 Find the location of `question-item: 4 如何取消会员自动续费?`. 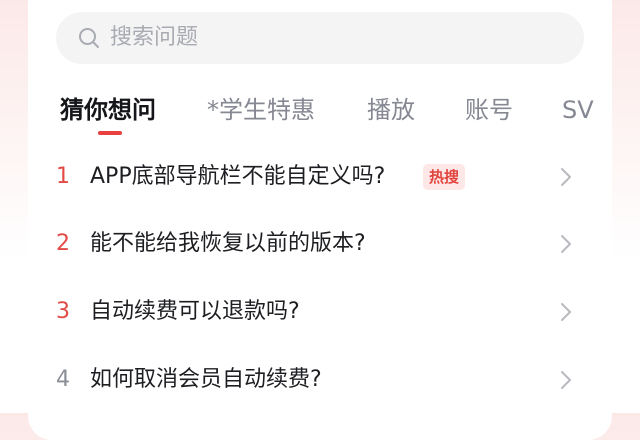

question-item: 4 如何取消会员自动续费? is located at coordinates (320, 380).